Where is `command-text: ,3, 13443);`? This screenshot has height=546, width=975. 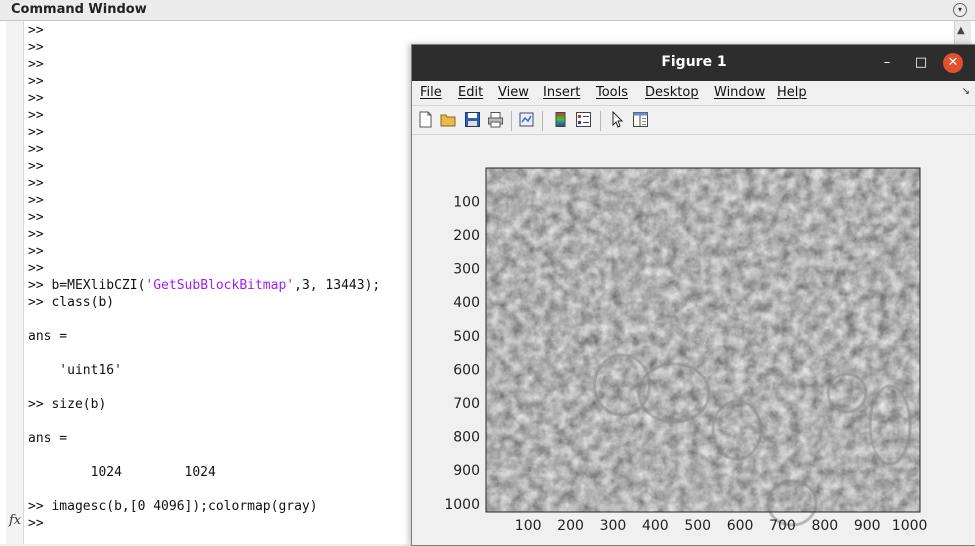
command-text: ,3, 13443); is located at coordinates (337, 285).